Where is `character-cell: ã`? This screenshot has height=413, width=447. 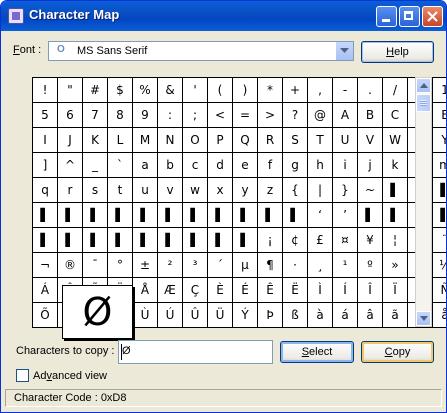
character-cell: ã is located at coordinates (395, 315).